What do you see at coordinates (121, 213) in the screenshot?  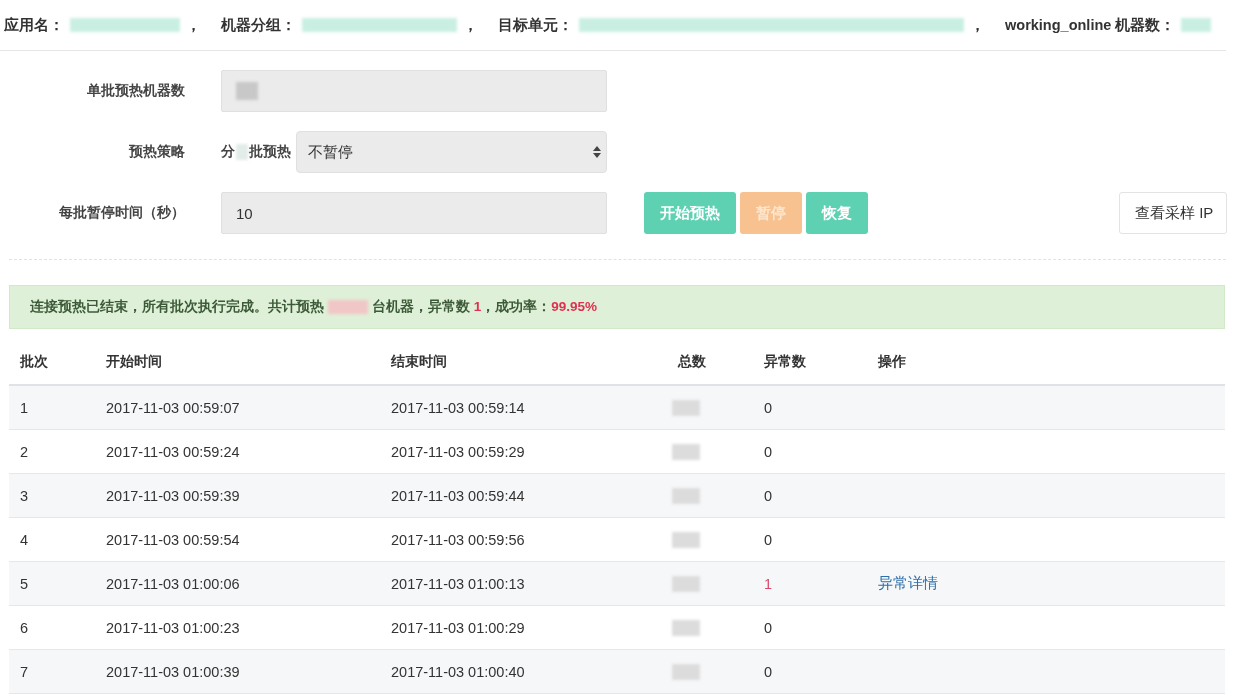 I see `field-label: 每批暂停时间（秒）` at bounding box center [121, 213].